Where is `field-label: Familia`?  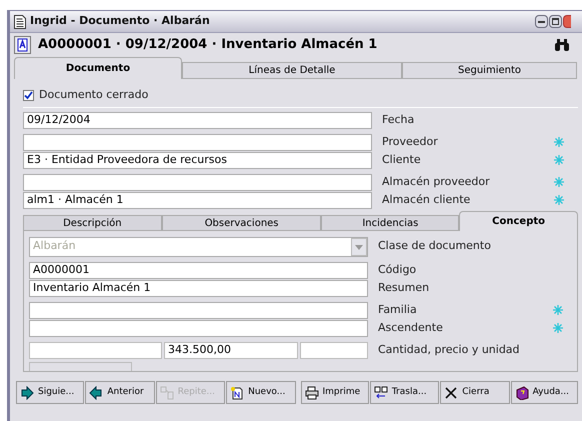
field-label: Familia is located at coordinates (397, 310).